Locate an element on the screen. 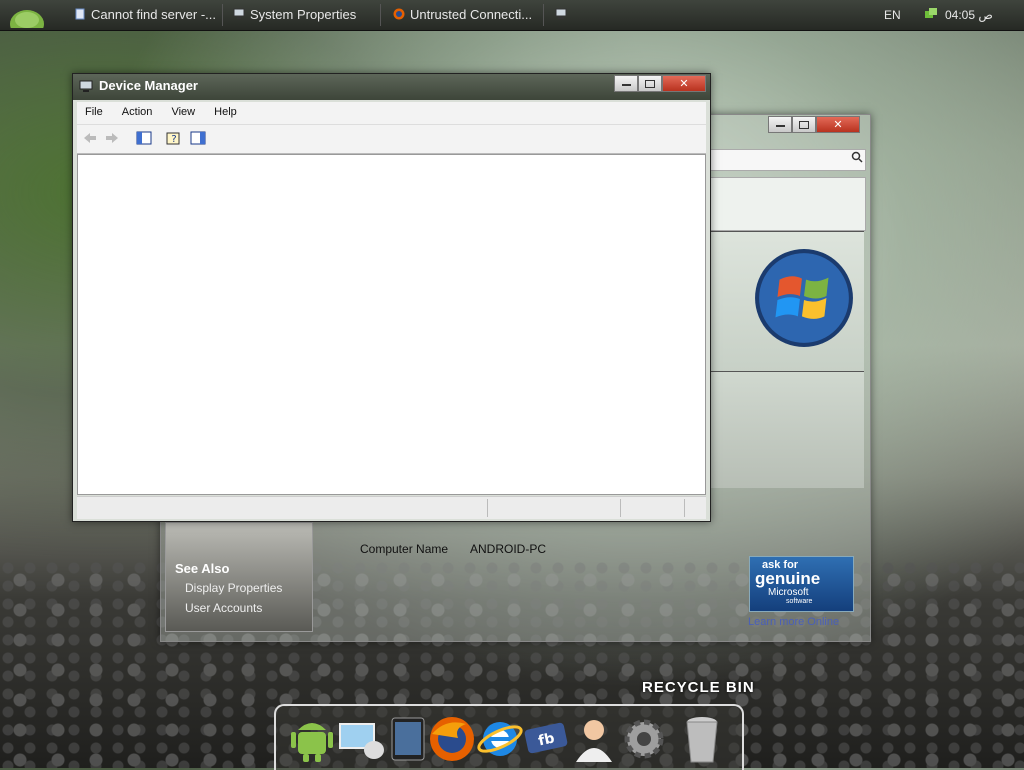 Image resolution: width=1024 pixels, height=770 pixels. menu-file: File is located at coordinates (94, 112).